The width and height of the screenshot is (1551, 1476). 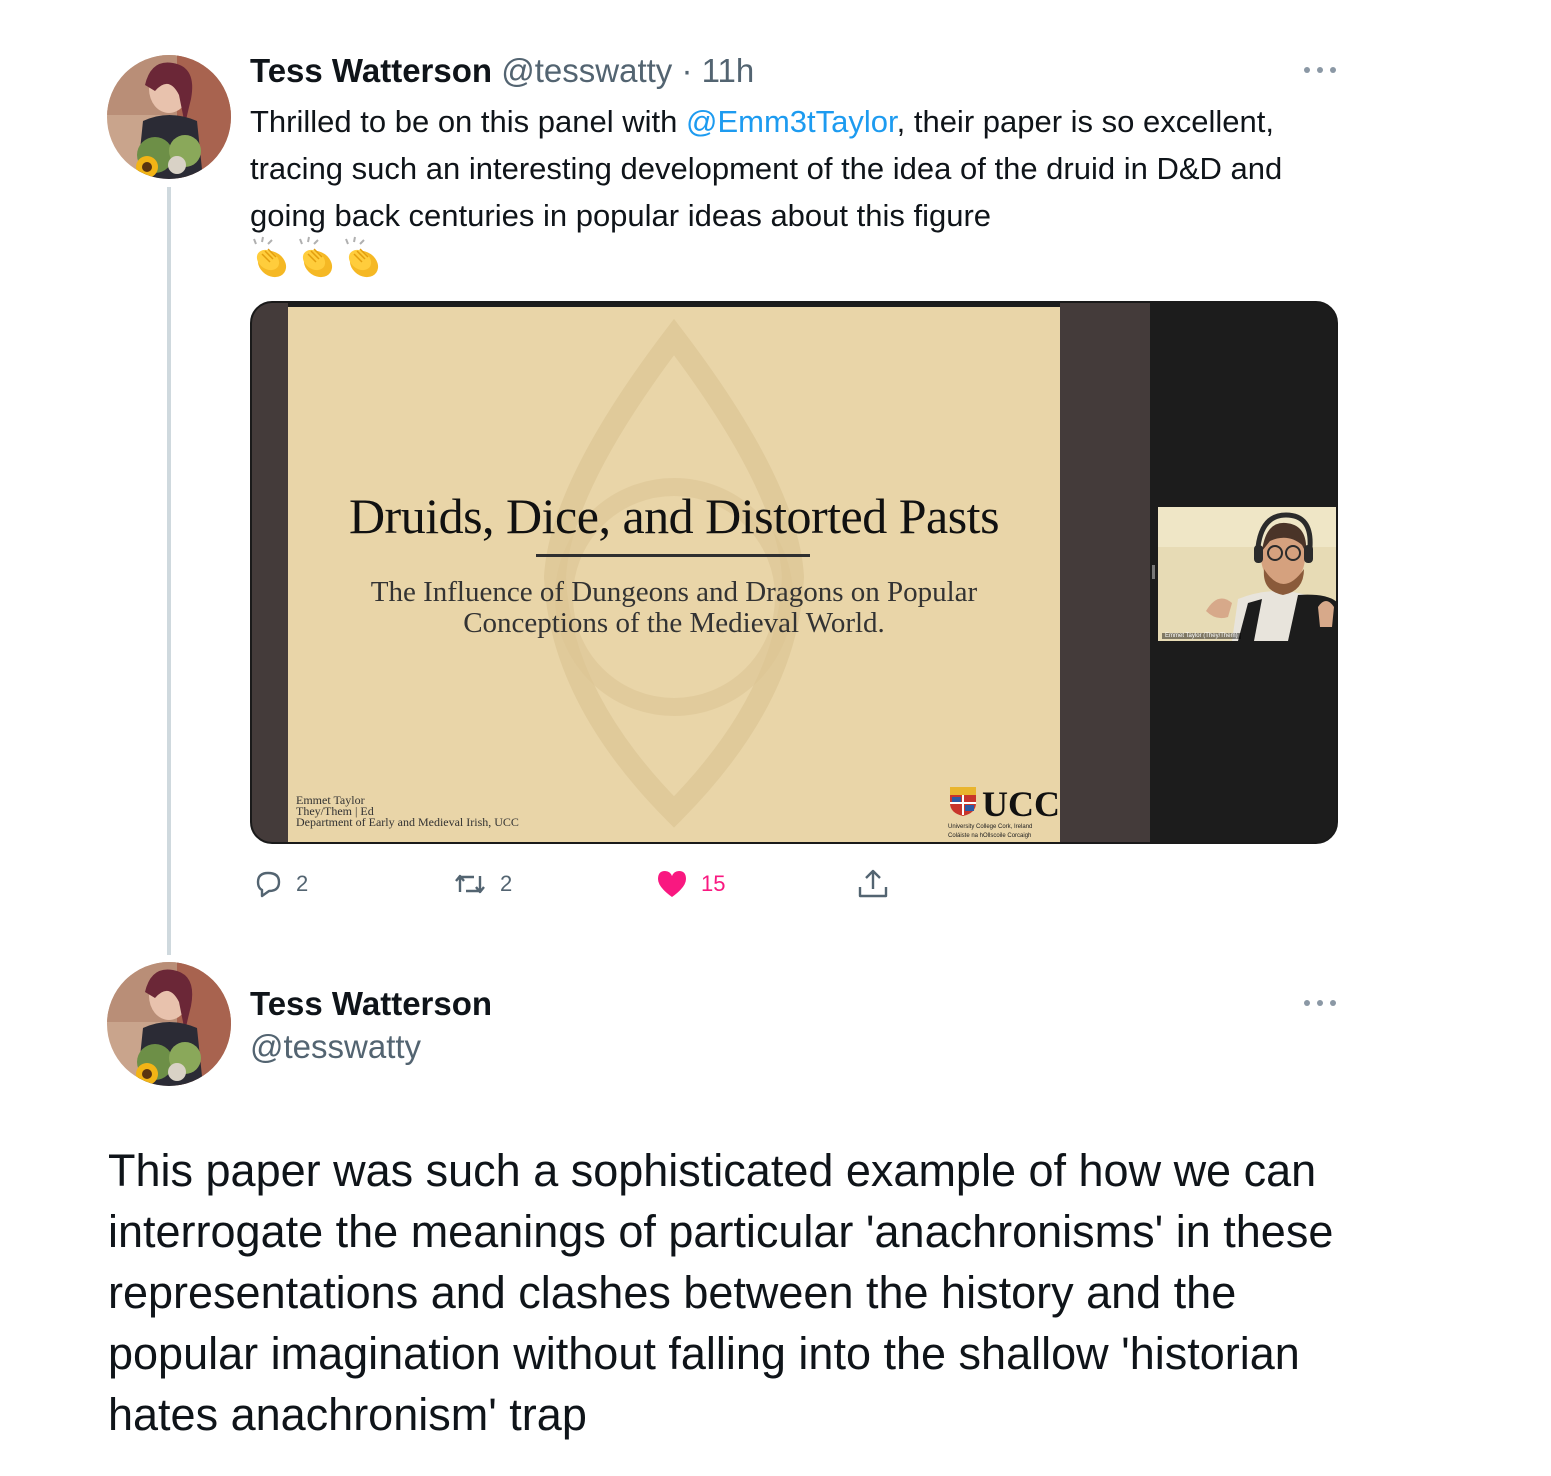 What do you see at coordinates (990, 836) in the screenshot?
I see `ucc-logo-subtitle-irish: Coláiste na hOllscoile Corcaigh` at bounding box center [990, 836].